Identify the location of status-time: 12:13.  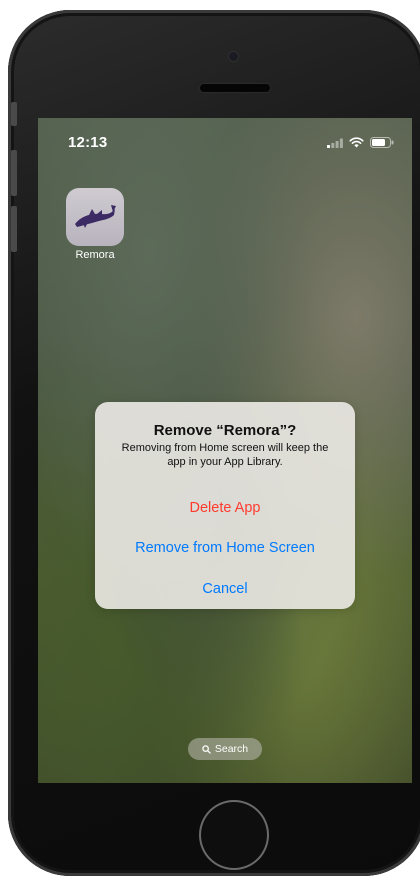
(88, 142).